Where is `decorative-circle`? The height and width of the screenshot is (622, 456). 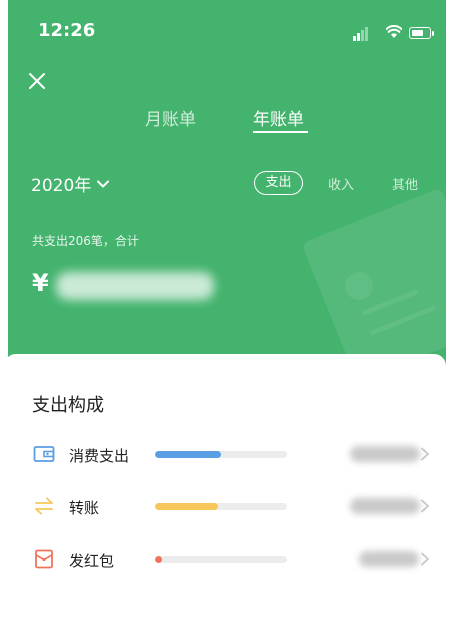 decorative-circle is located at coordinates (359, 286).